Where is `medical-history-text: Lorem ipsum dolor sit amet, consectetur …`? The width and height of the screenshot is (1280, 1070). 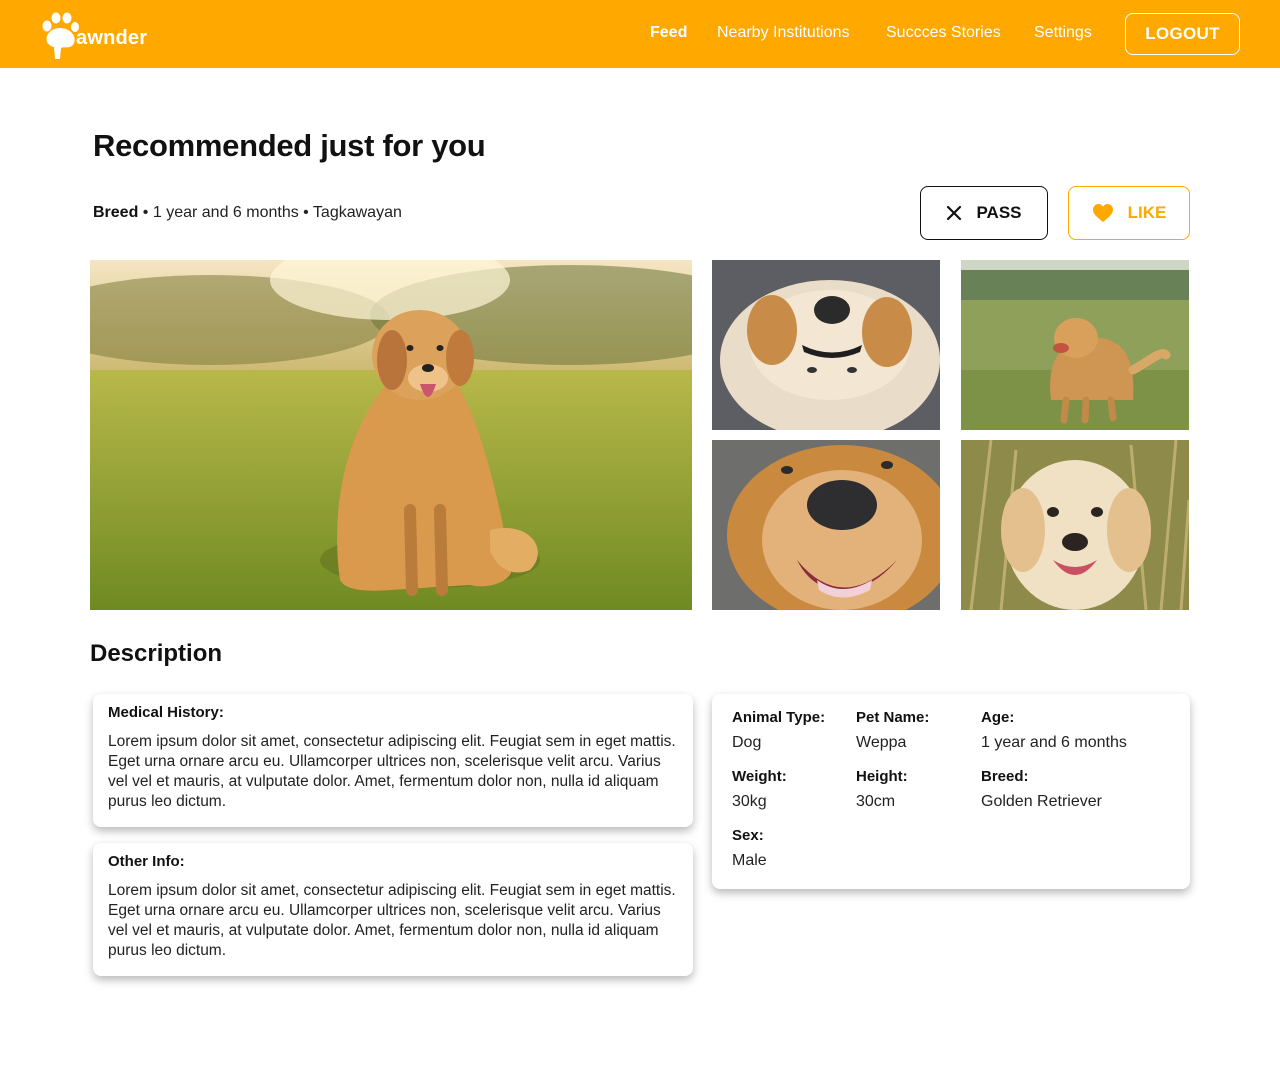 medical-history-text: Lorem ipsum dolor sit amet, consectetur … is located at coordinates (392, 771).